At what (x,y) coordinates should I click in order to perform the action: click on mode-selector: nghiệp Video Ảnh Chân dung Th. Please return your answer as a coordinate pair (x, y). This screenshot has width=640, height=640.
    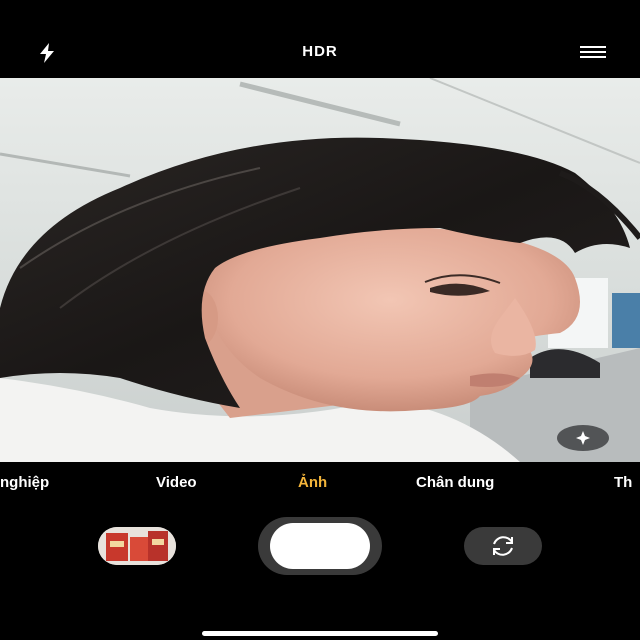
    Looking at the image, I should click on (320, 484).